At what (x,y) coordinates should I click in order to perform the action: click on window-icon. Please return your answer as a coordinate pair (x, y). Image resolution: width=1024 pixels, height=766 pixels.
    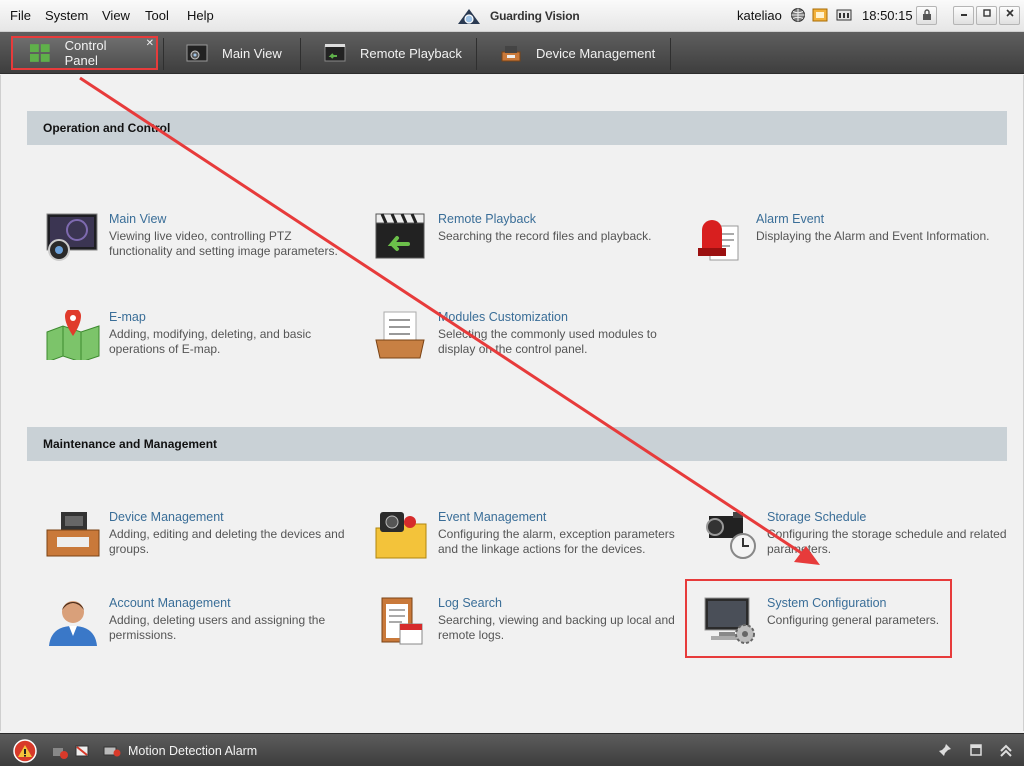
    Looking at the image, I should click on (976, 750).